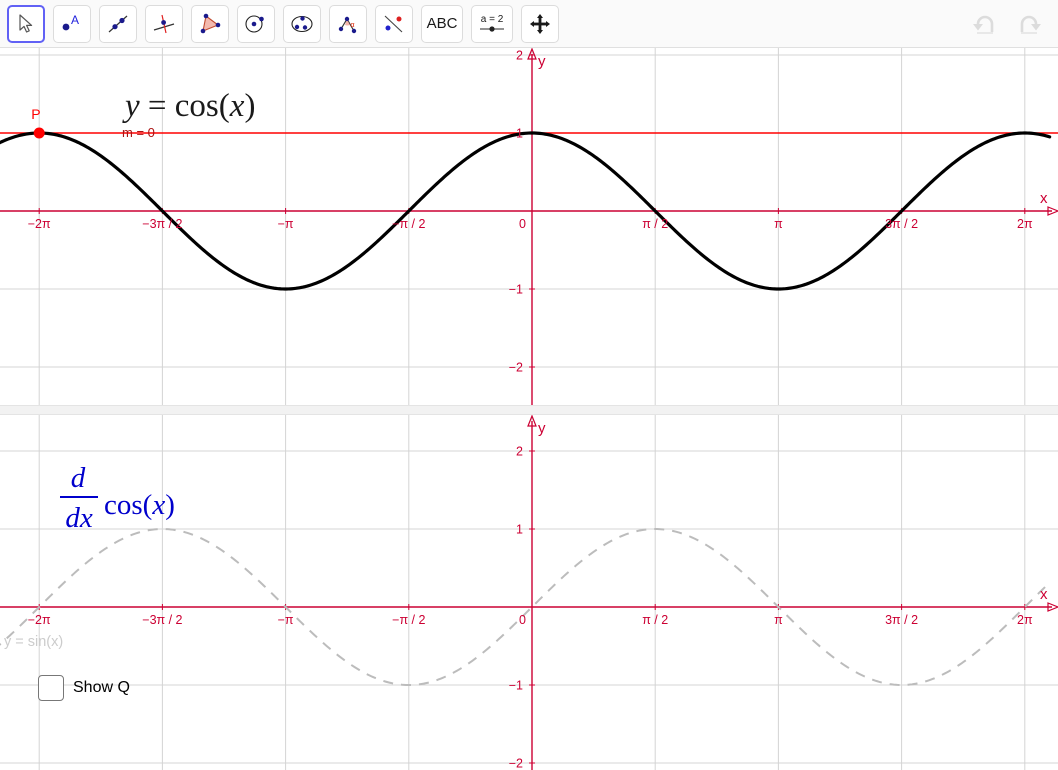  I want to click on perpendicular-line-icon, so click(164, 23).